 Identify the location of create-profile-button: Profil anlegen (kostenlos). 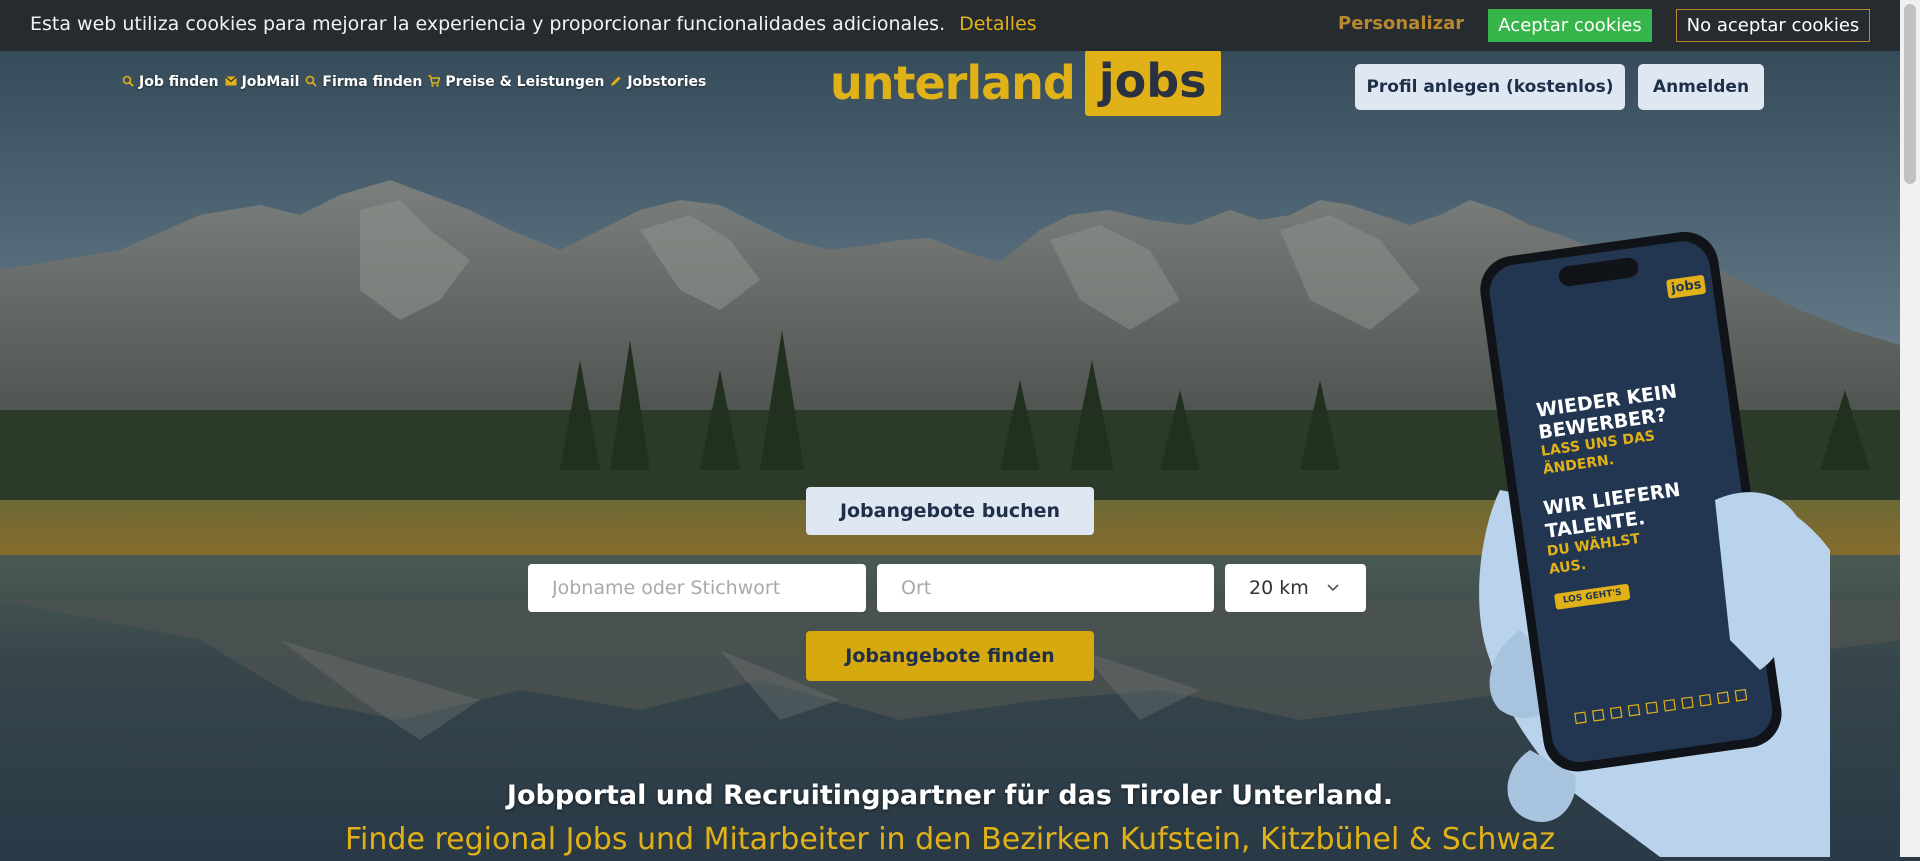
(1490, 87).